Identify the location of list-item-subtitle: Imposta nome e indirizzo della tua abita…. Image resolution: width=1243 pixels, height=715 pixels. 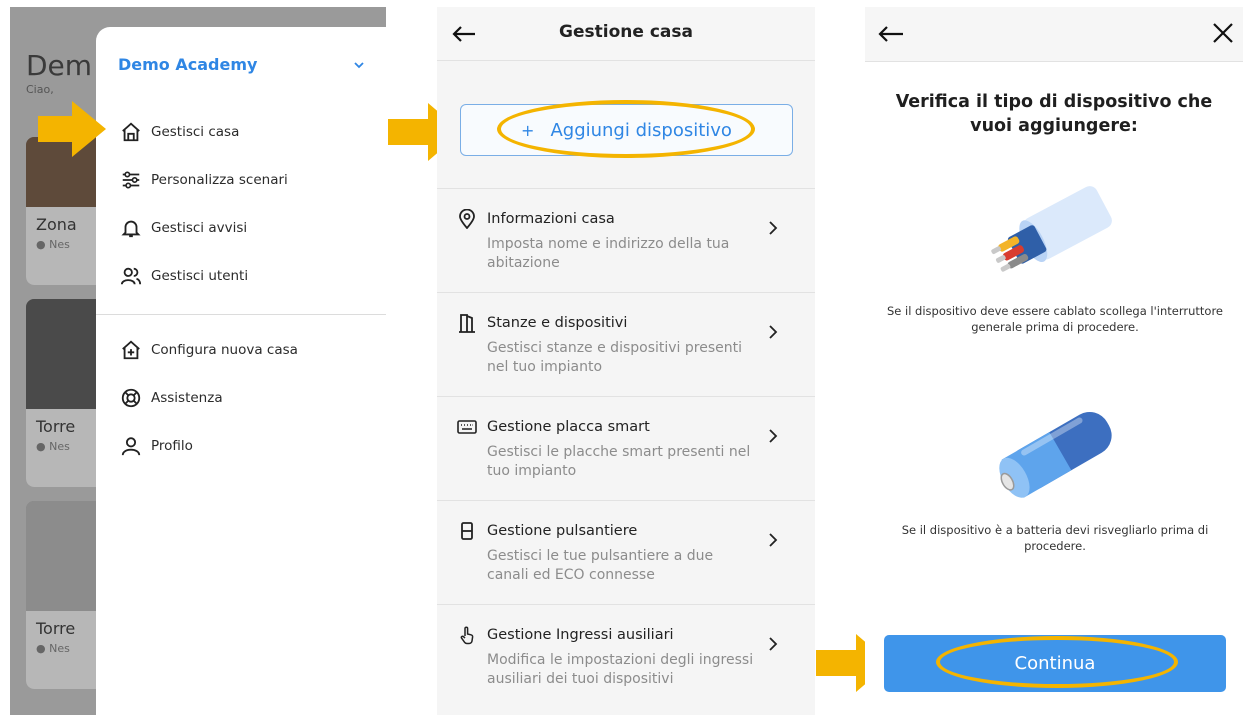
(608, 253).